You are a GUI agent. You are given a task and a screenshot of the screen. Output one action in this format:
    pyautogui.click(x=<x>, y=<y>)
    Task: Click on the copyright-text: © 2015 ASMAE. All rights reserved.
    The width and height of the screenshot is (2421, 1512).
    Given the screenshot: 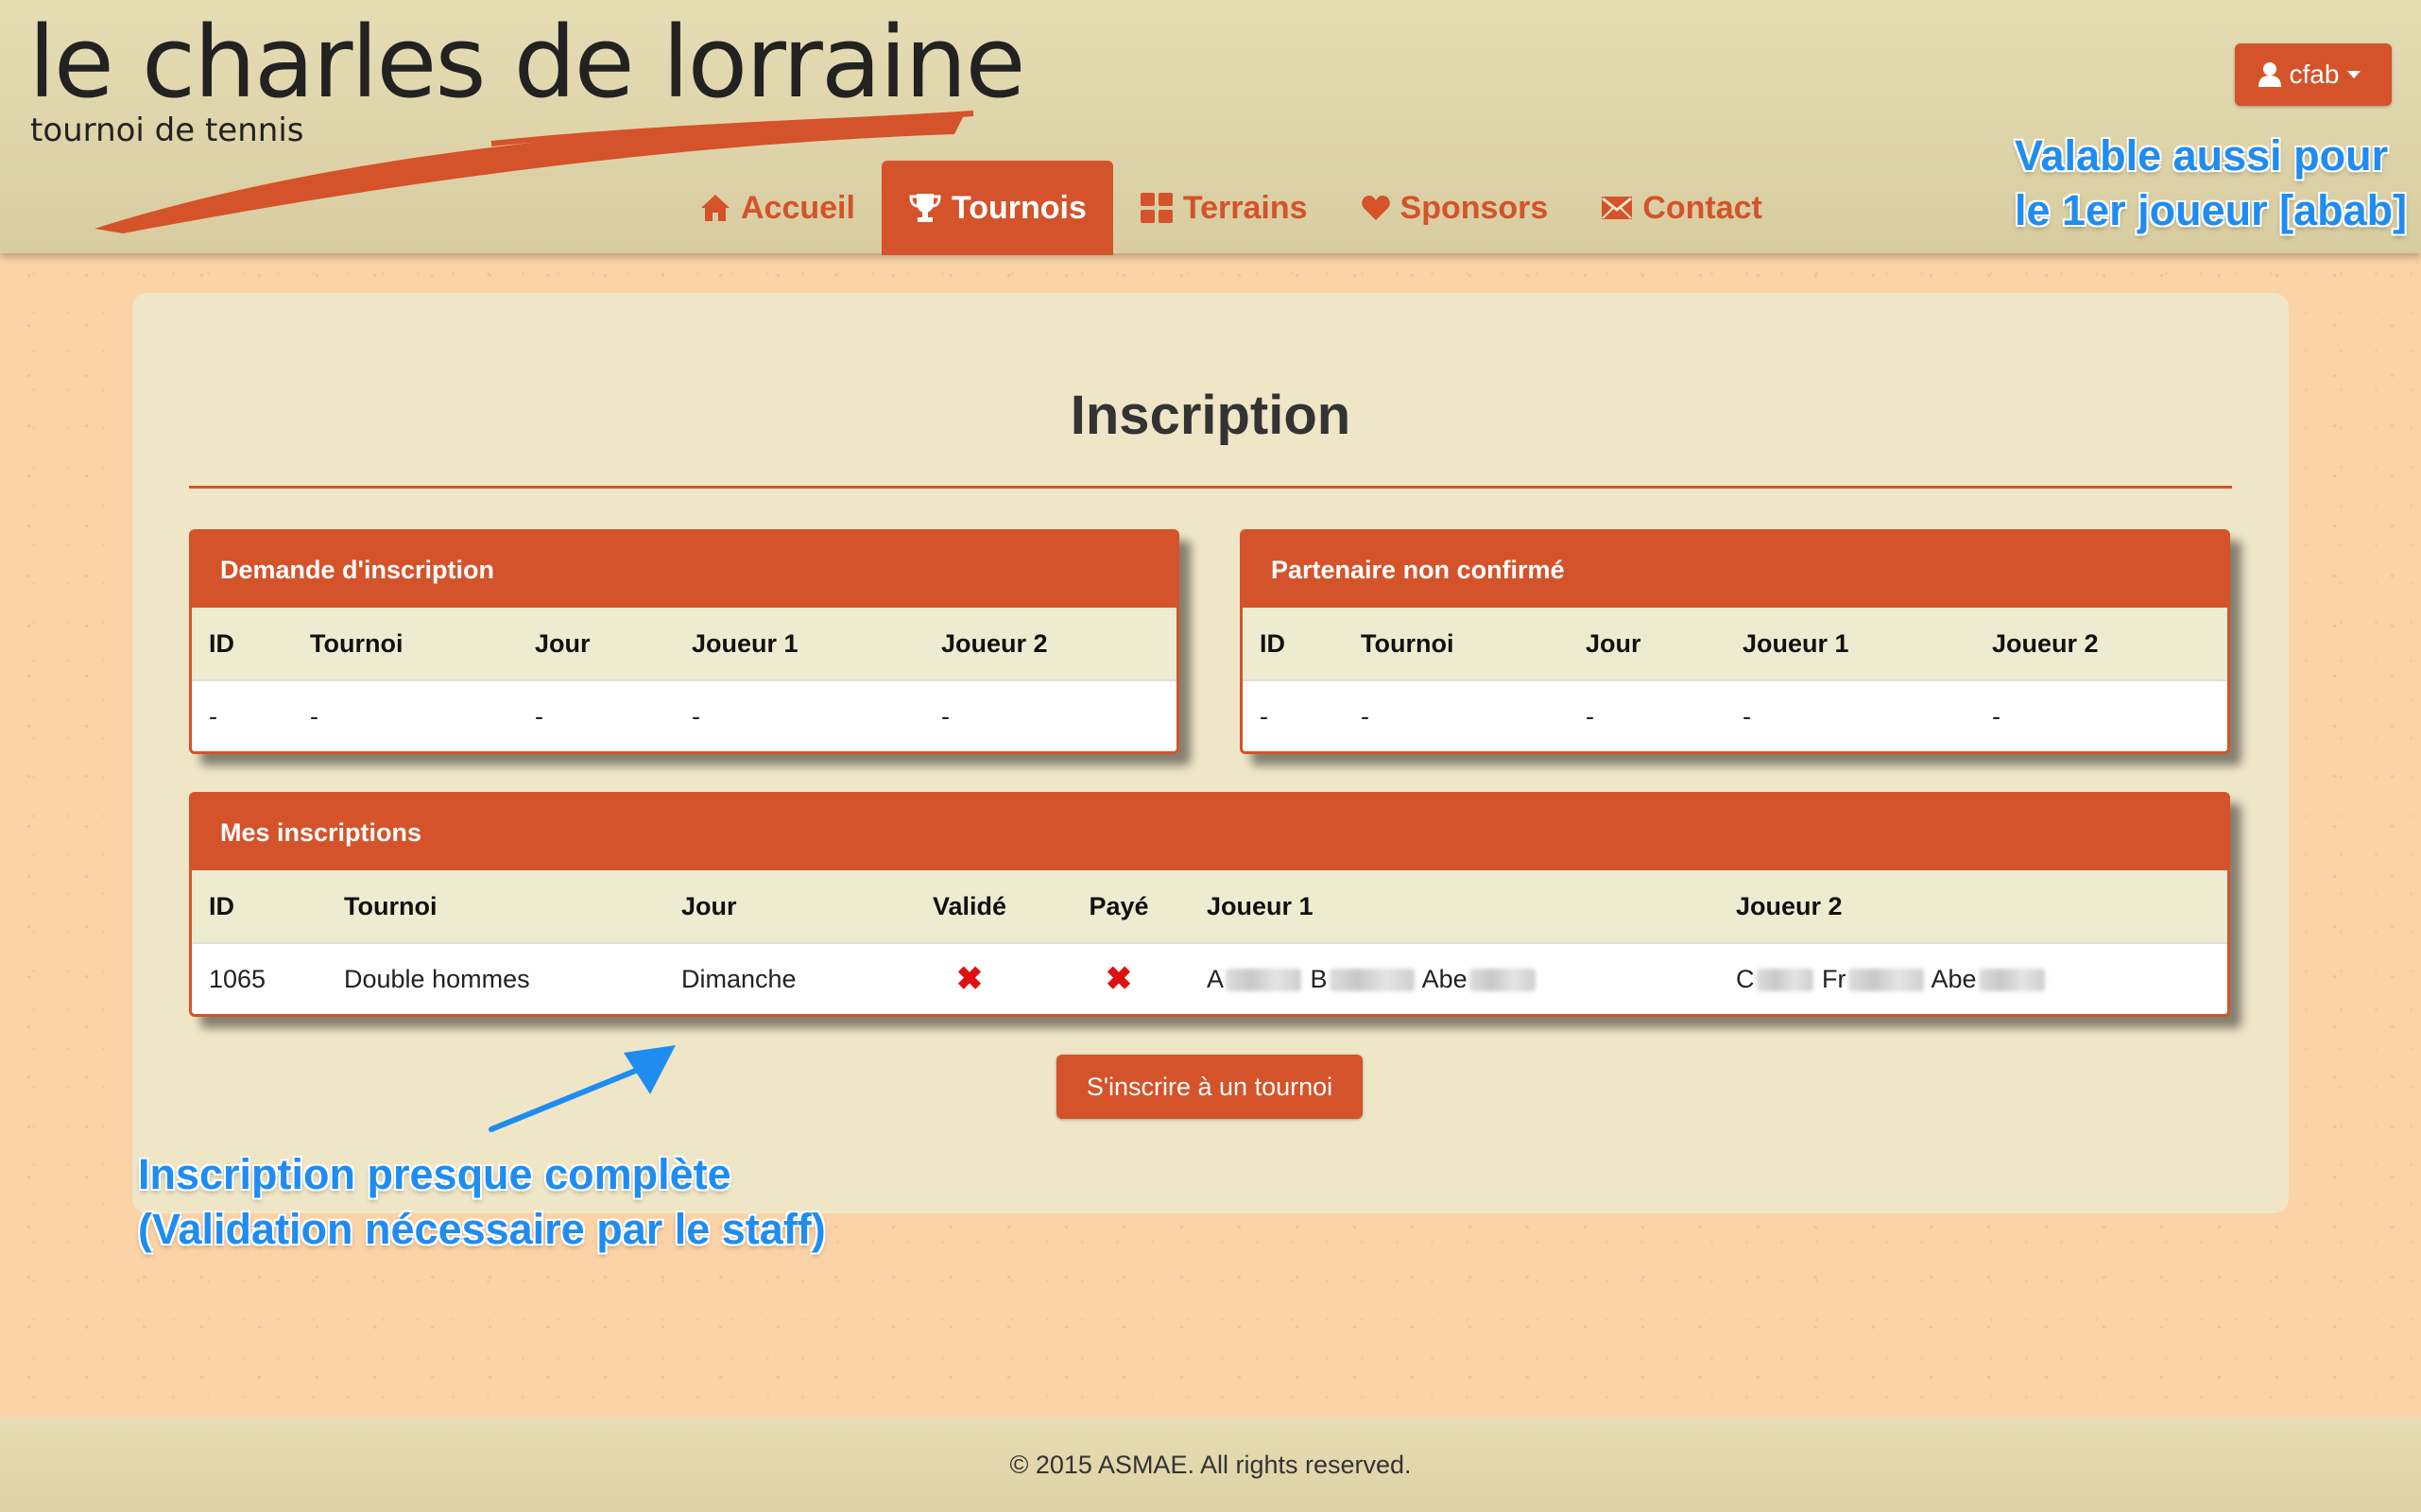 What is the action you would take?
    pyautogui.click(x=1210, y=1464)
    